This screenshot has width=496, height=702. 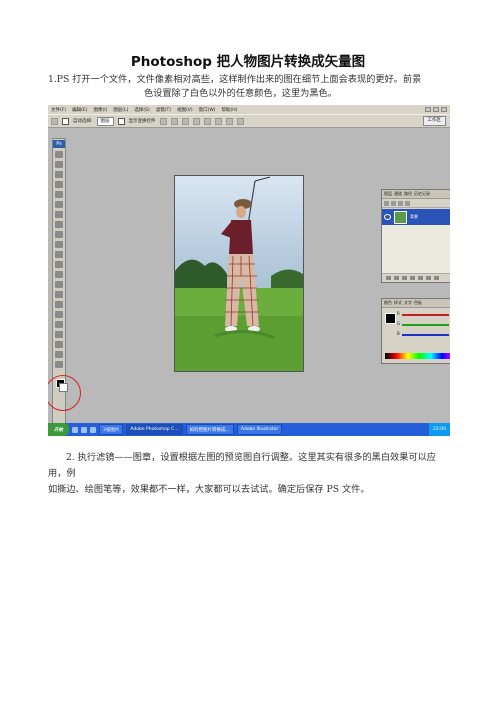 I want to click on crop-tool, so click(x=59, y=194).